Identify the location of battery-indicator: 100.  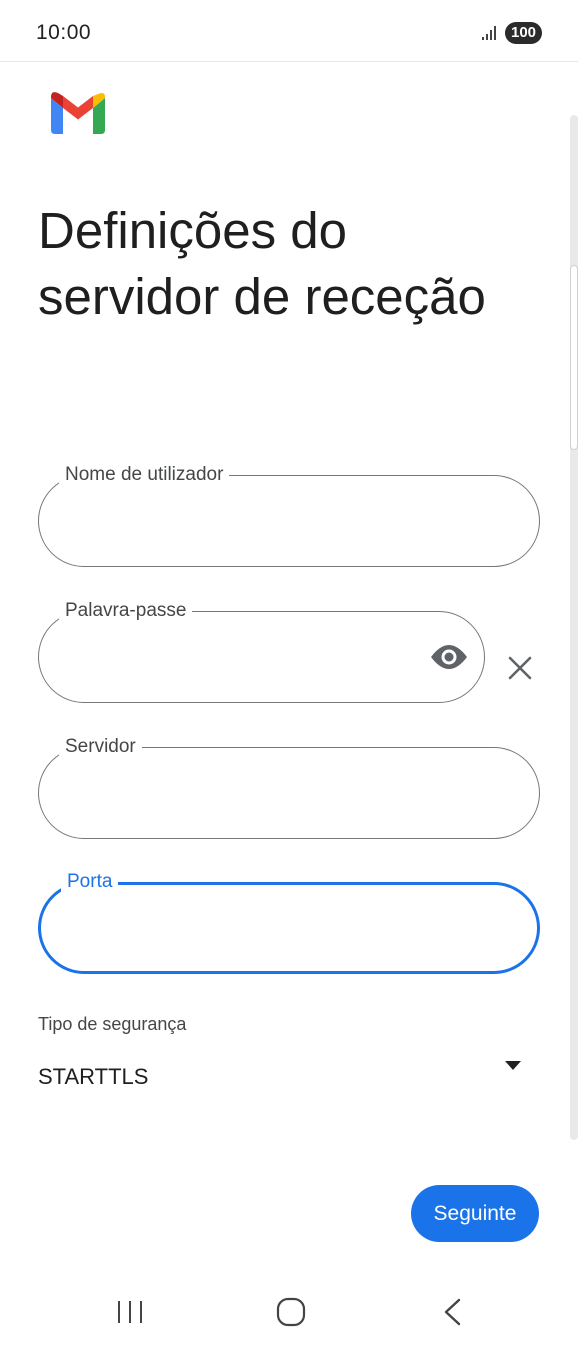
(523, 33).